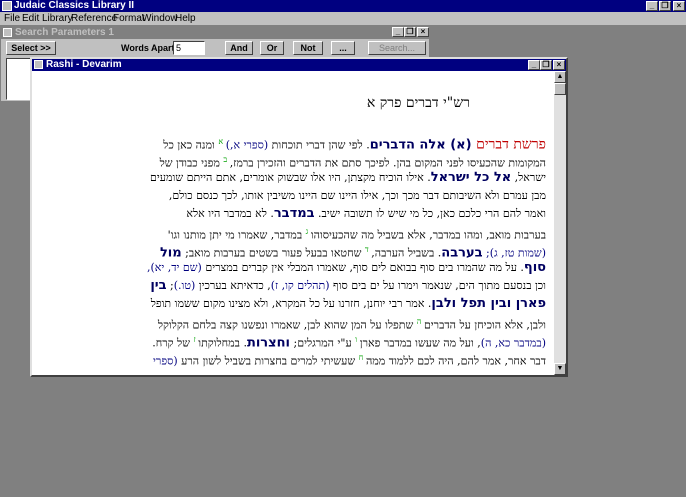 This screenshot has width=686, height=497. Describe the element at coordinates (513, 343) in the screenshot. I see `source-reference: (במדבר כא, ה)` at that location.